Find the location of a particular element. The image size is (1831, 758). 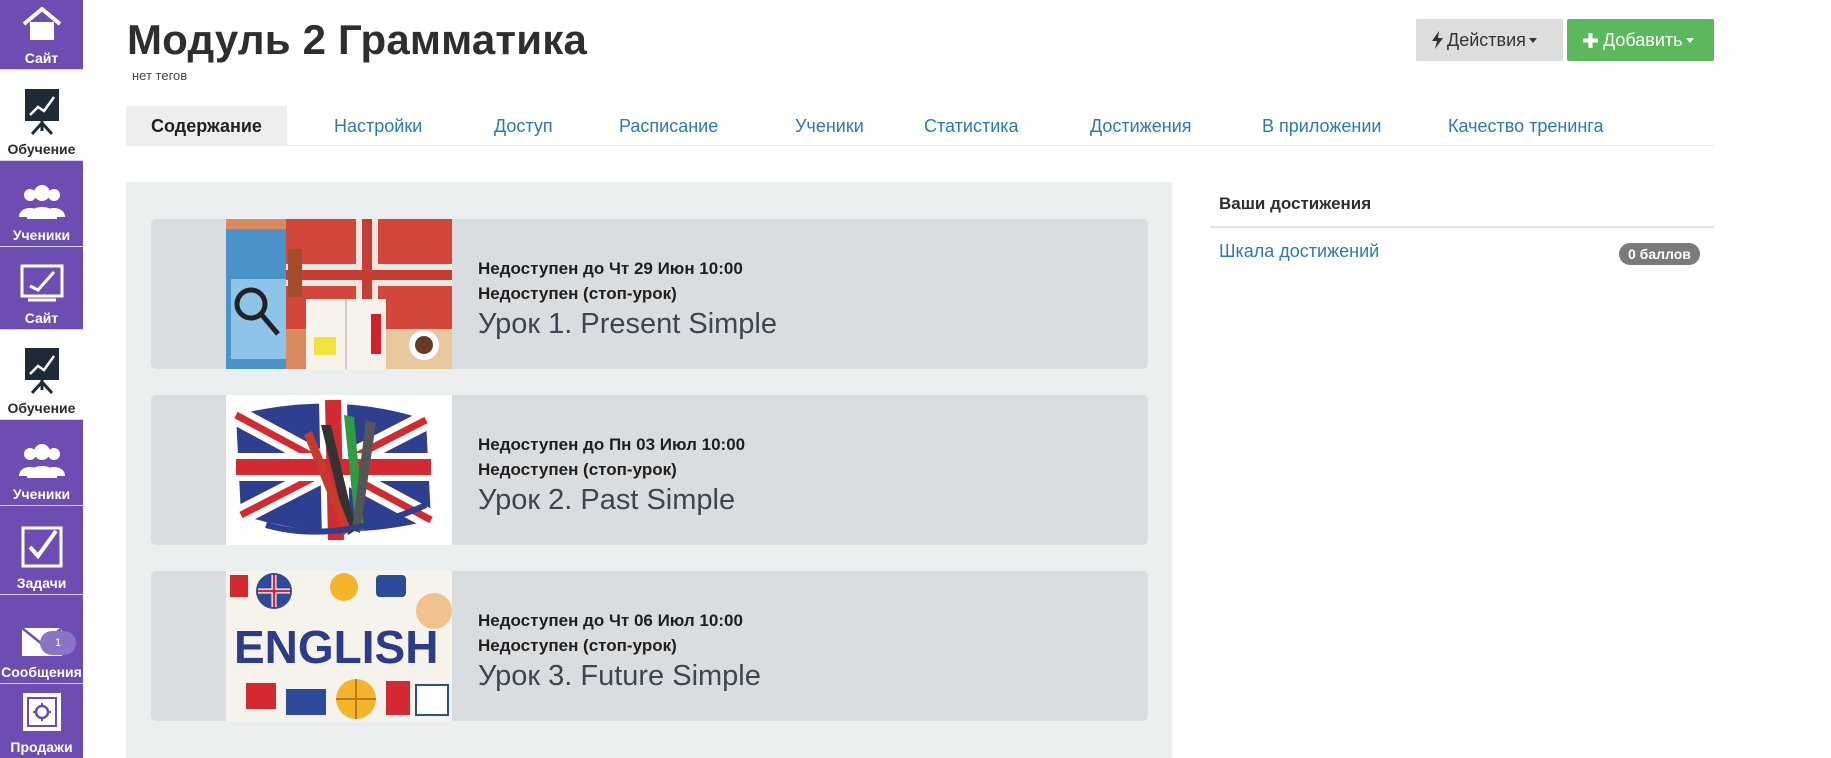

lesson-availability: Недоступен до Чт 29 Июн 10:00 is located at coordinates (610, 268).